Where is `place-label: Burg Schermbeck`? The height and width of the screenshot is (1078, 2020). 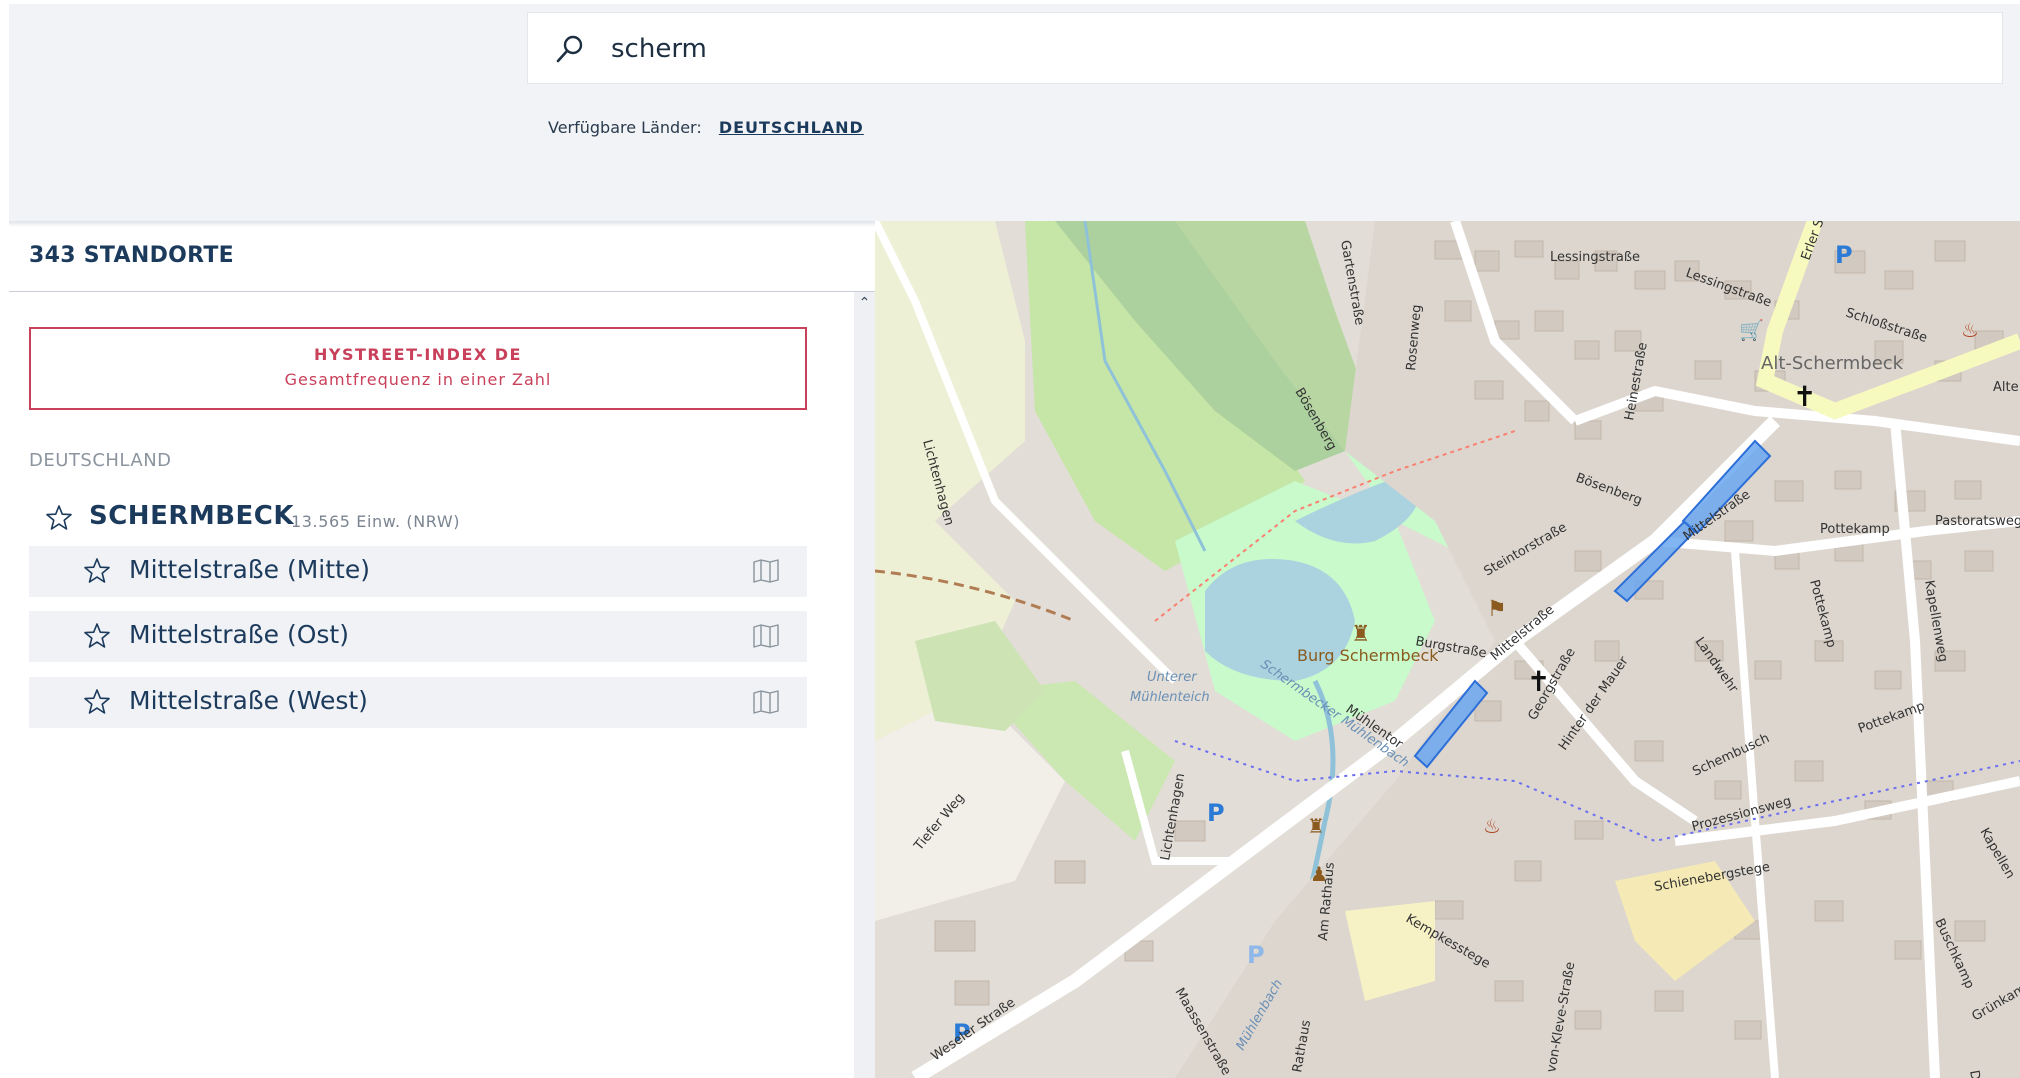 place-label: Burg Schermbeck is located at coordinates (1368, 655).